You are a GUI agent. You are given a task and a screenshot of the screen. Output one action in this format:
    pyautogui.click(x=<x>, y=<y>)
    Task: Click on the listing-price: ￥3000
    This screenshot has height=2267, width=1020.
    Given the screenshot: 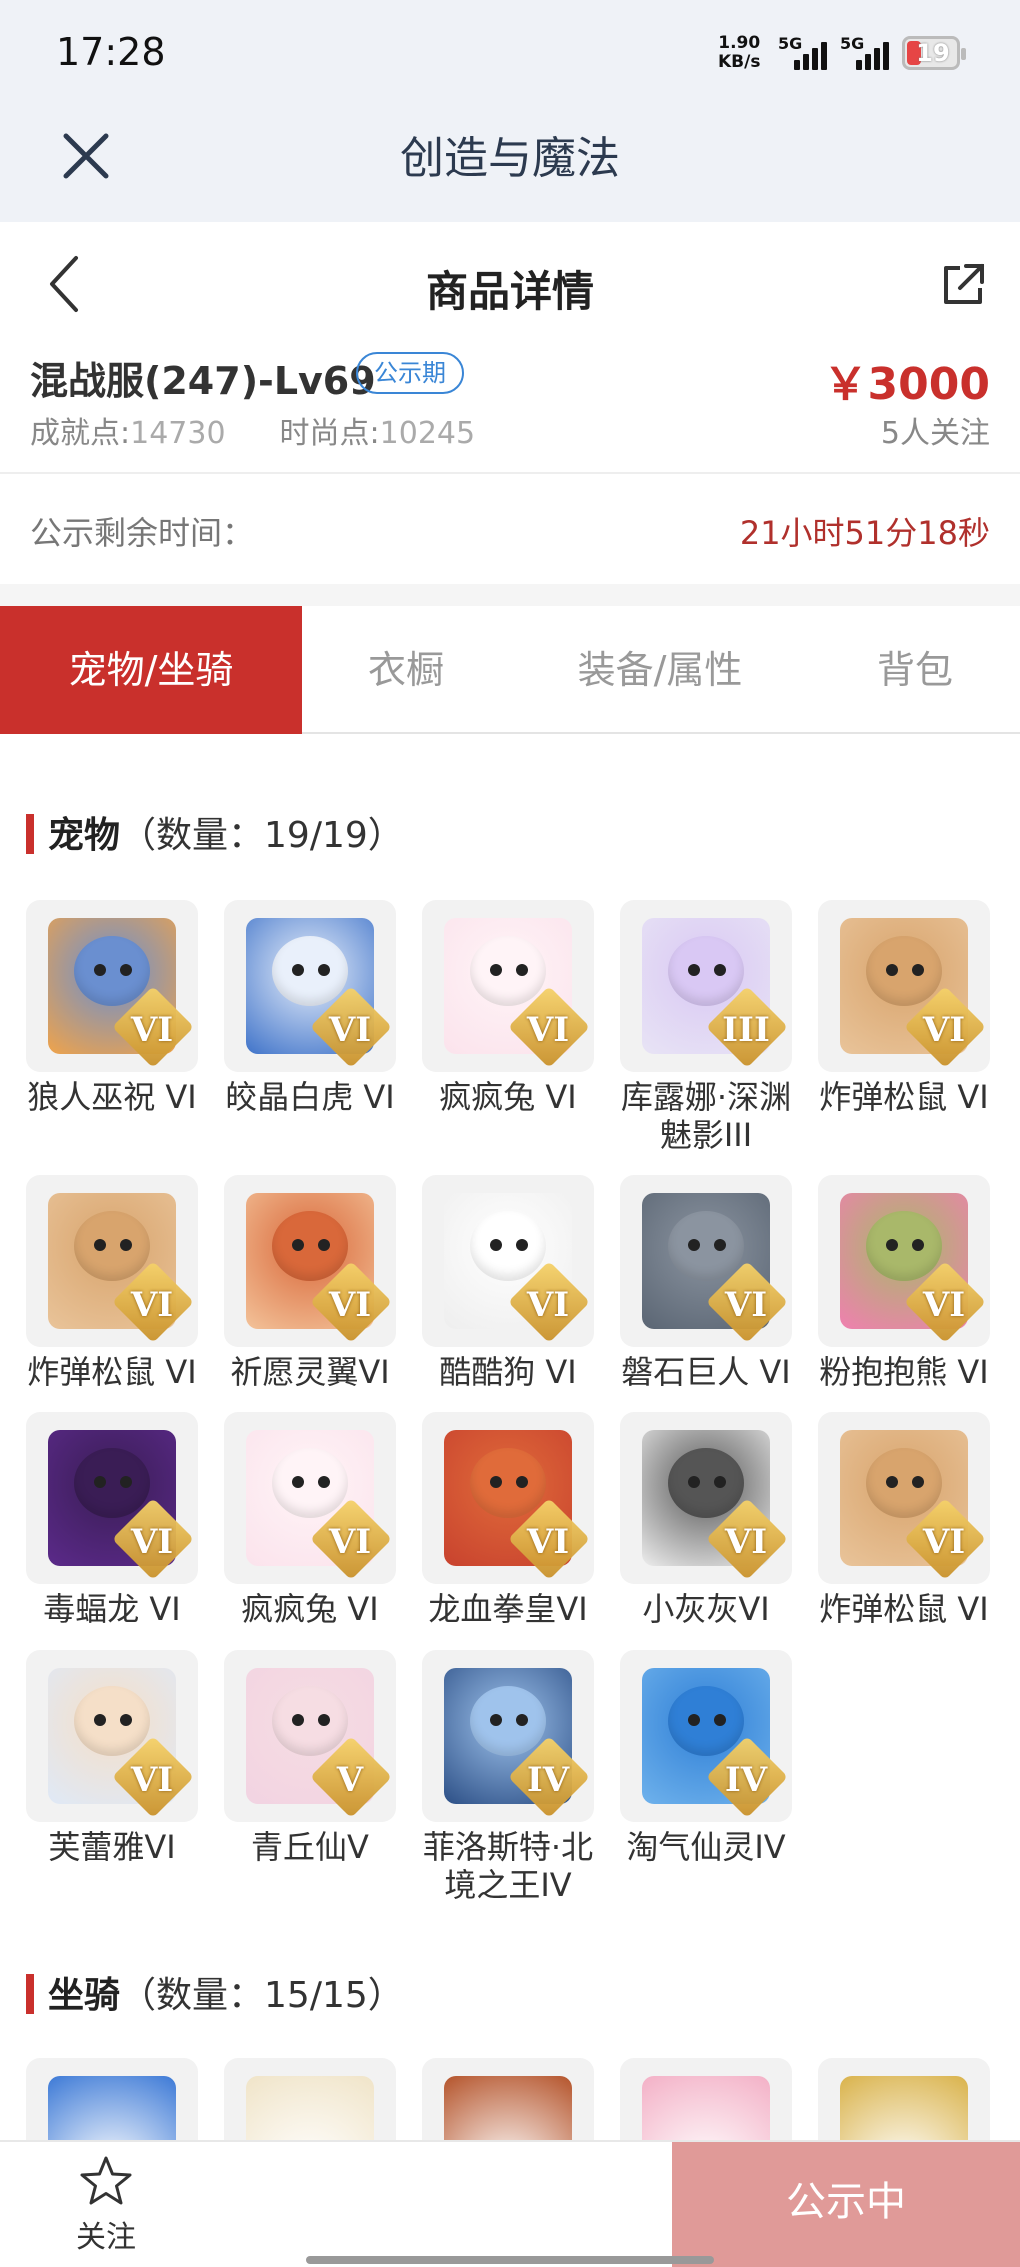 What is the action you would take?
    pyautogui.click(x=906, y=384)
    